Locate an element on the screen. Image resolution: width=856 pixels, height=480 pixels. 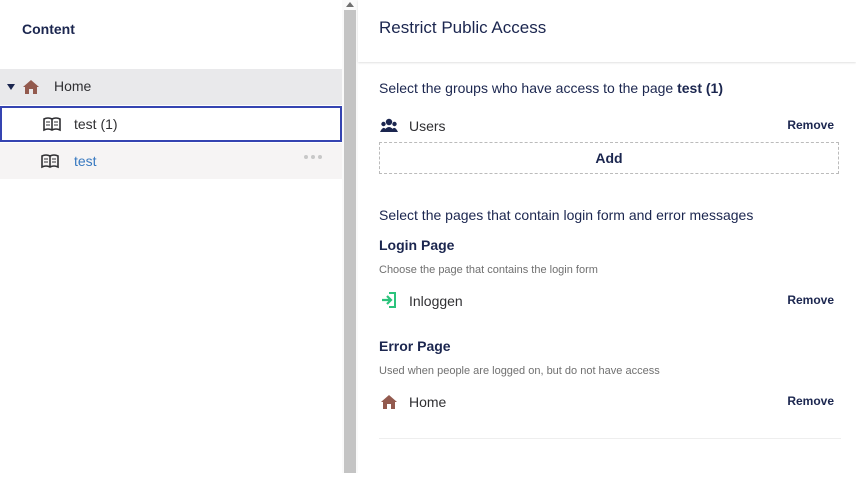
scroll-up-icon is located at coordinates (350, 4).